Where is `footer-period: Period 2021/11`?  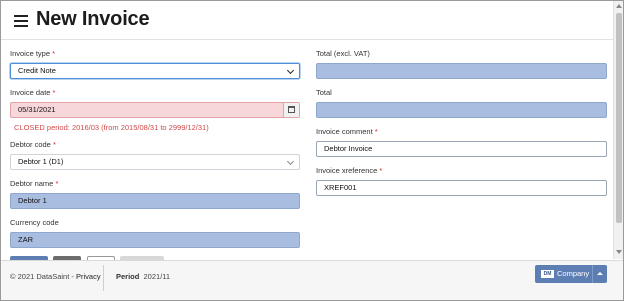
footer-period: Period 2021/11 is located at coordinates (143, 276).